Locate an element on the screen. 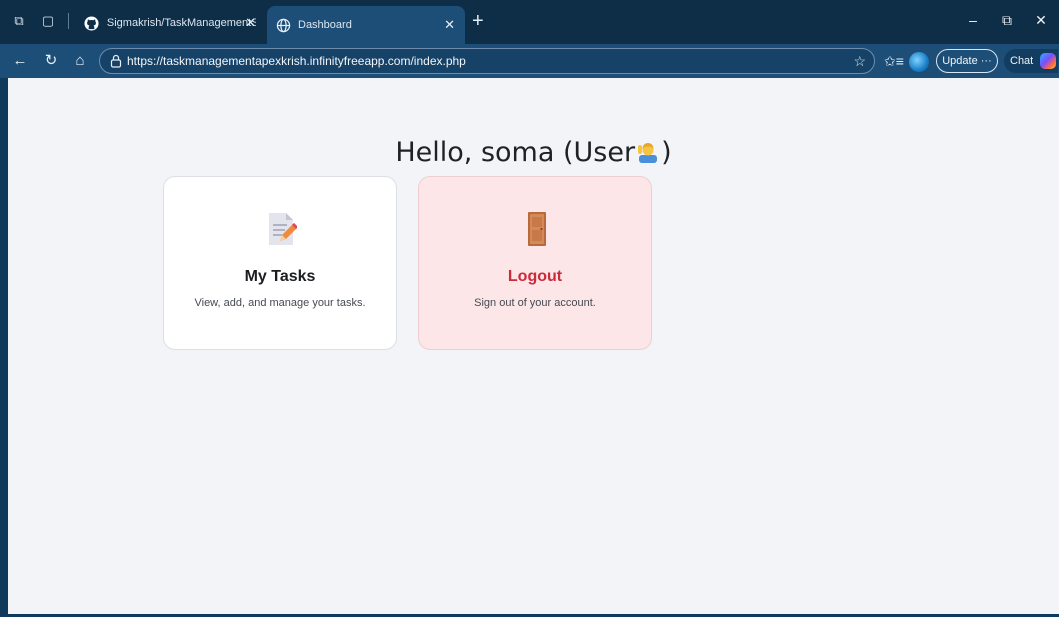  tab-separator is located at coordinates (68, 21).